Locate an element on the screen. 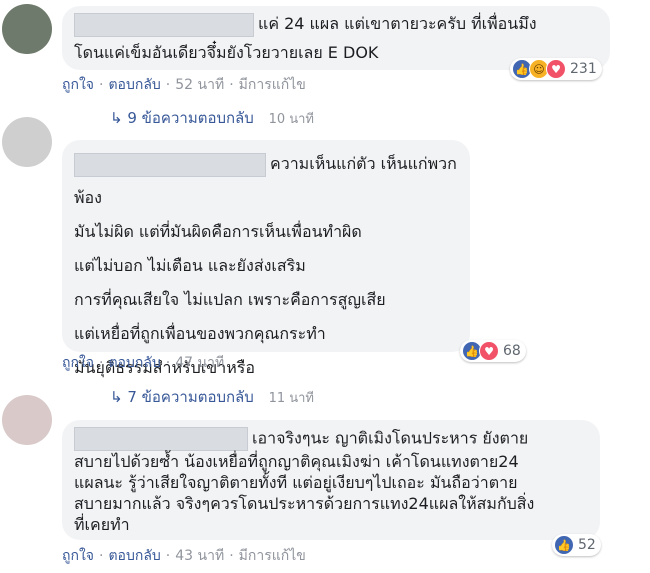 This screenshot has width=650, height=573. comment-actions: ถูกใจ · ตอบกลับ · 52 นาที · มีการแก้ไข is located at coordinates (184, 85).